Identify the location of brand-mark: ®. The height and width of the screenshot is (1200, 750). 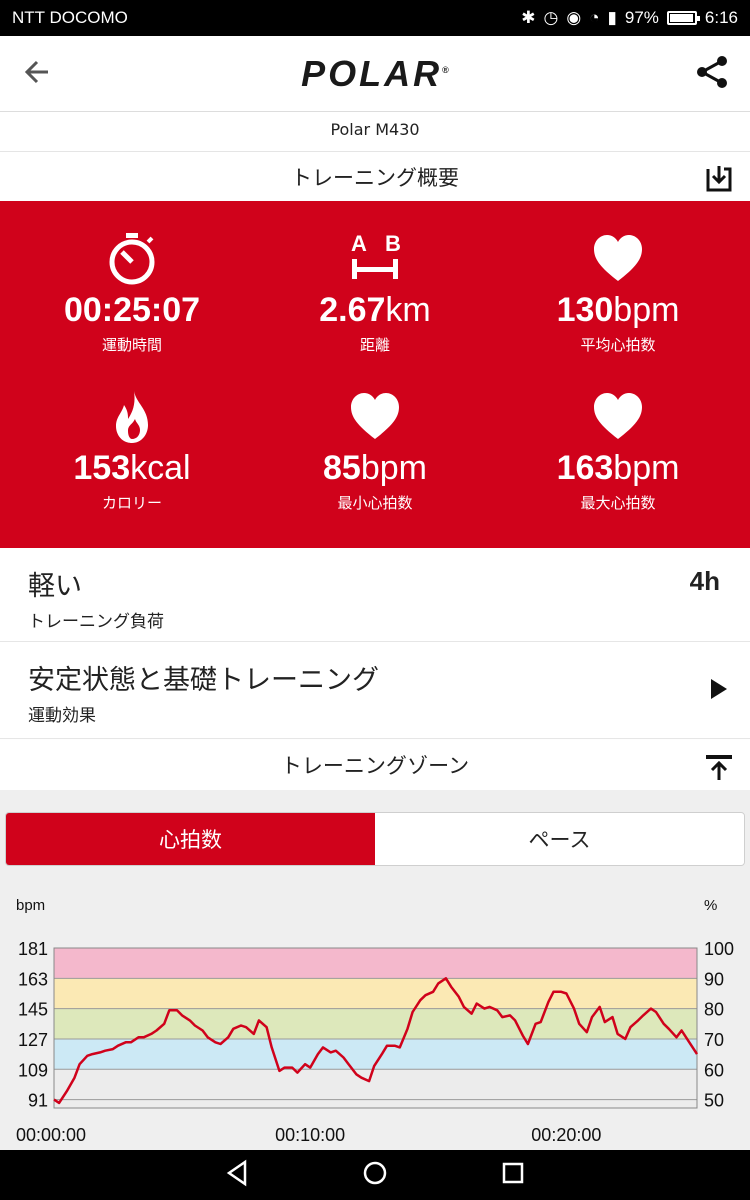
(445, 69).